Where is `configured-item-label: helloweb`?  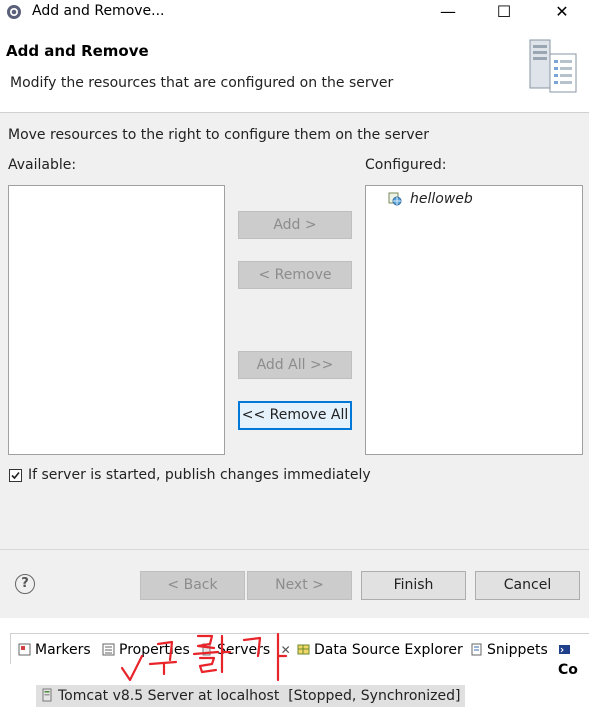
configured-item-label: helloweb is located at coordinates (441, 199).